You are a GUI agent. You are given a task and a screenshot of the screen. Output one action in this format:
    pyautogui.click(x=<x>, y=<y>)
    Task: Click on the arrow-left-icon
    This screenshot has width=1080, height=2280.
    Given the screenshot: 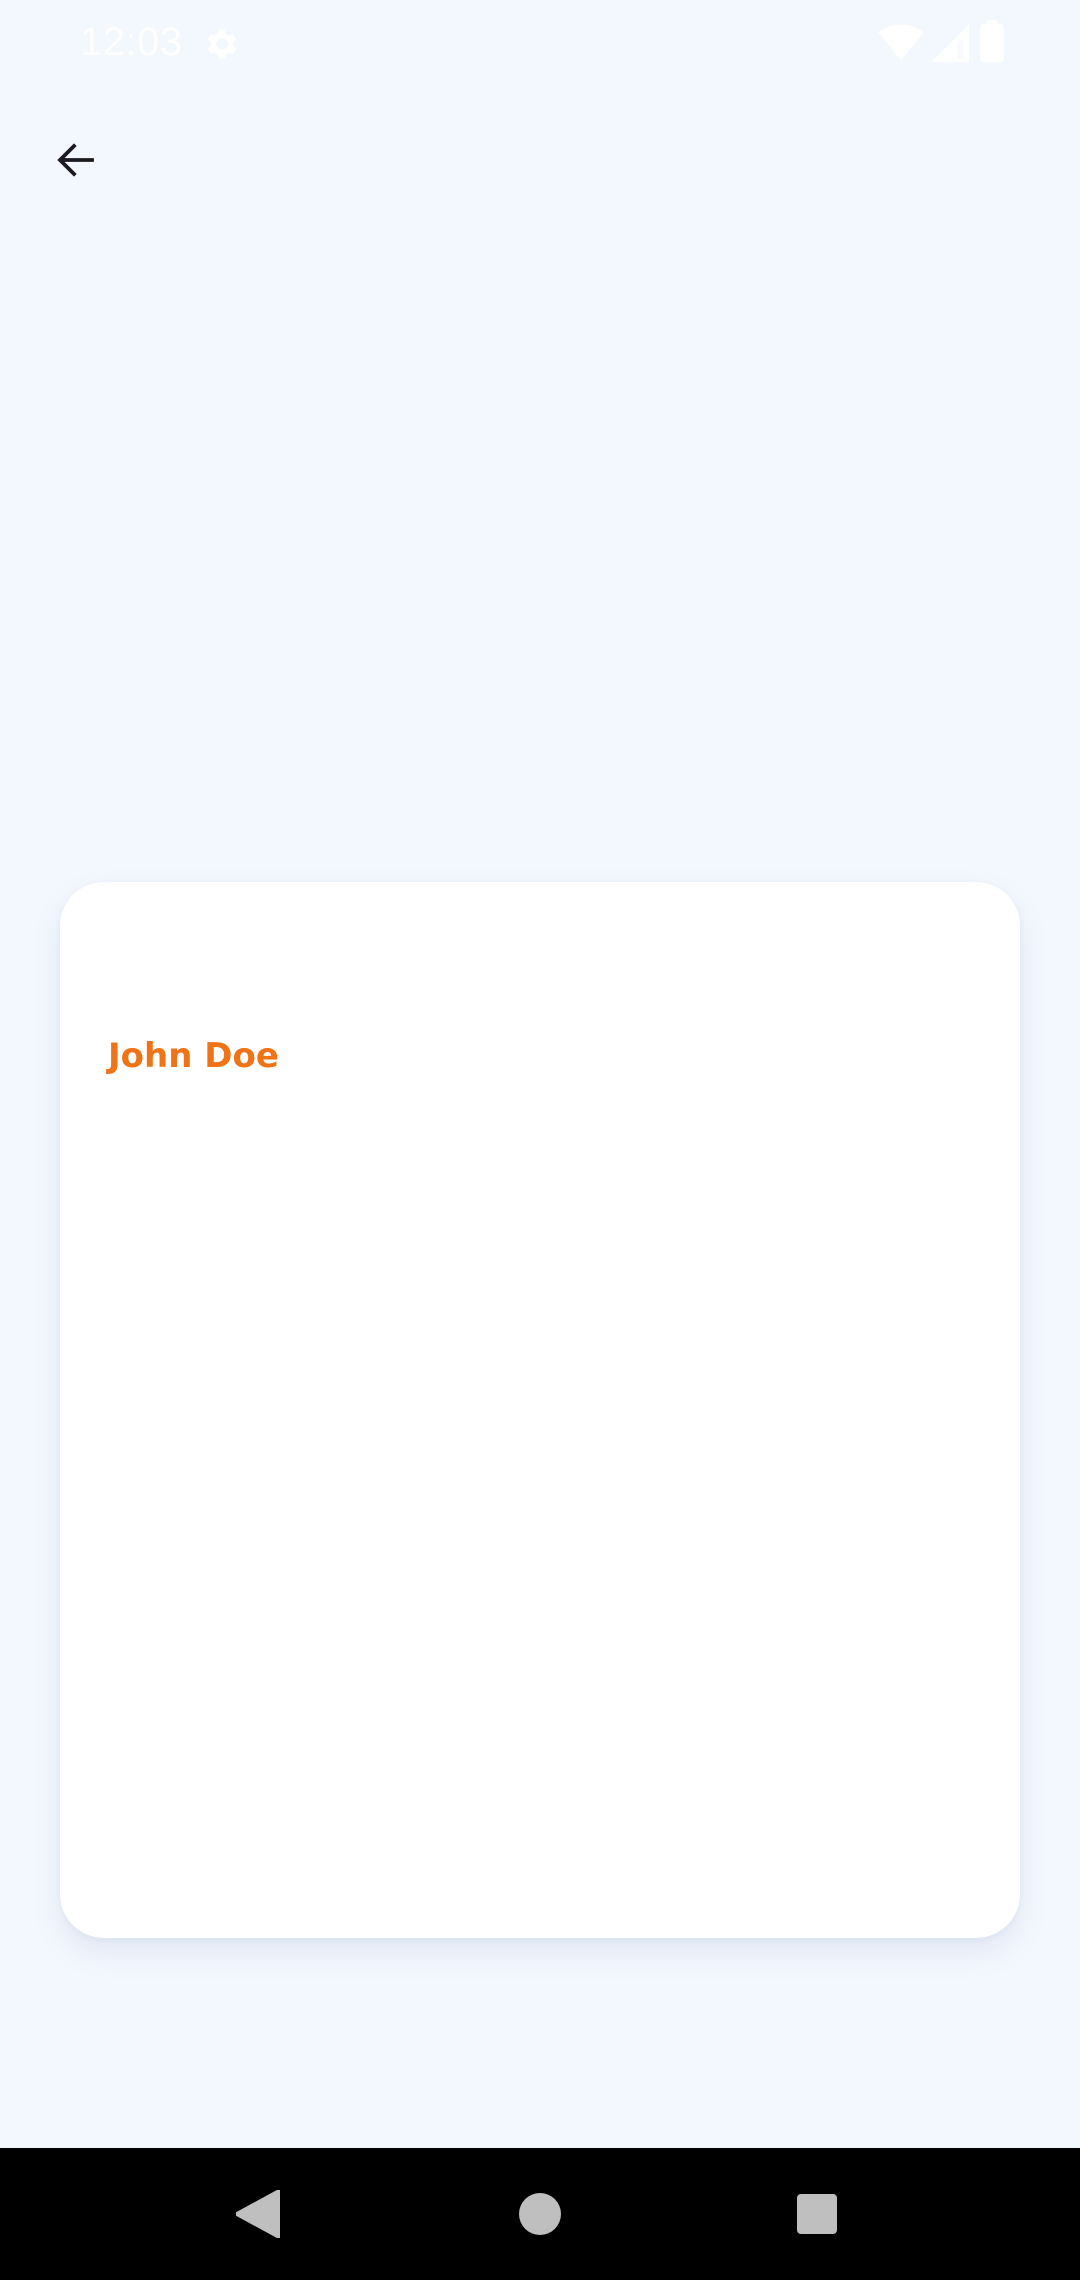 What is the action you would take?
    pyautogui.click(x=75, y=160)
    